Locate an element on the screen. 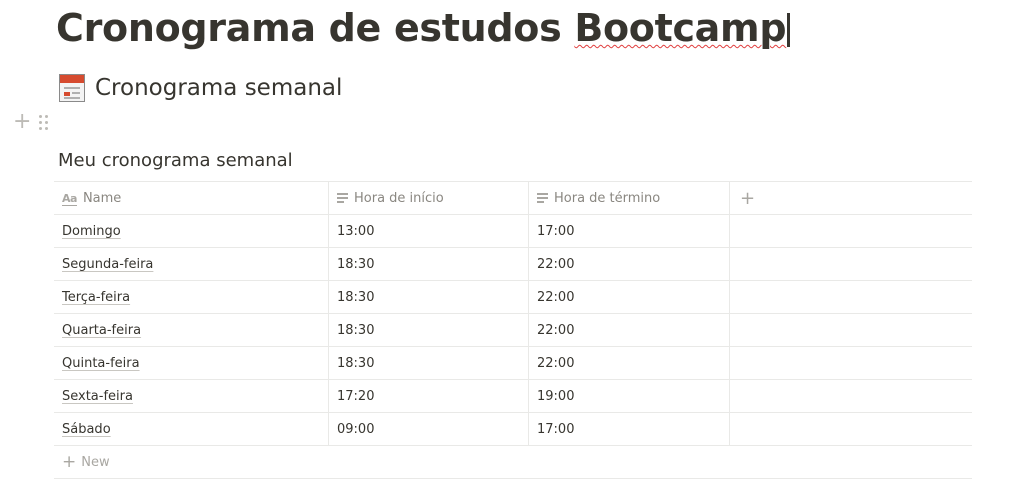  start-time-cell: 13:00 is located at coordinates (429, 231).